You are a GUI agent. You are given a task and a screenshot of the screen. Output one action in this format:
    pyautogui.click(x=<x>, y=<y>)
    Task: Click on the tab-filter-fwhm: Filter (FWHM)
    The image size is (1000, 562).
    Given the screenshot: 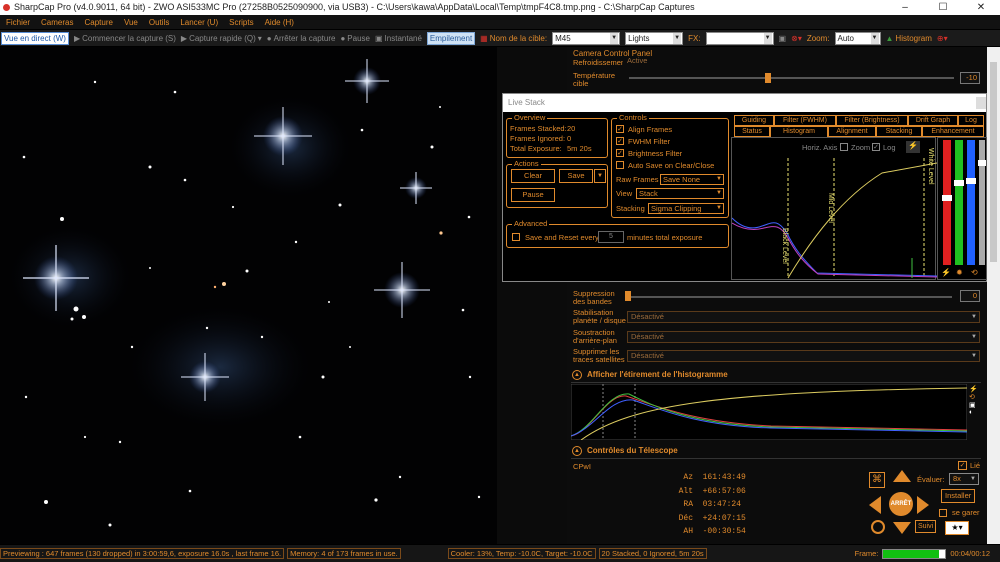 What is the action you would take?
    pyautogui.click(x=805, y=120)
    